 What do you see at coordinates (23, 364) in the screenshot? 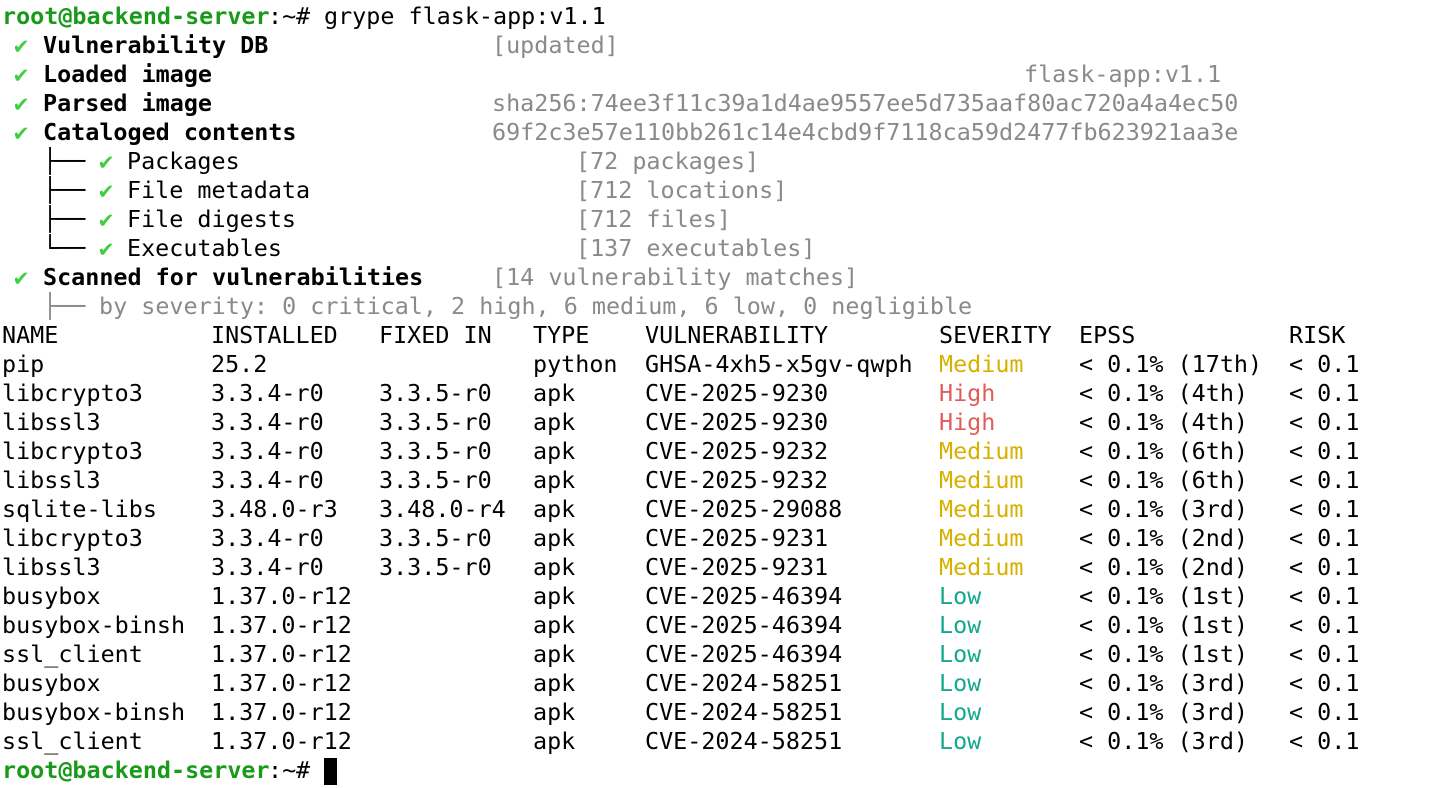
I see `cell-name: pip` at bounding box center [23, 364].